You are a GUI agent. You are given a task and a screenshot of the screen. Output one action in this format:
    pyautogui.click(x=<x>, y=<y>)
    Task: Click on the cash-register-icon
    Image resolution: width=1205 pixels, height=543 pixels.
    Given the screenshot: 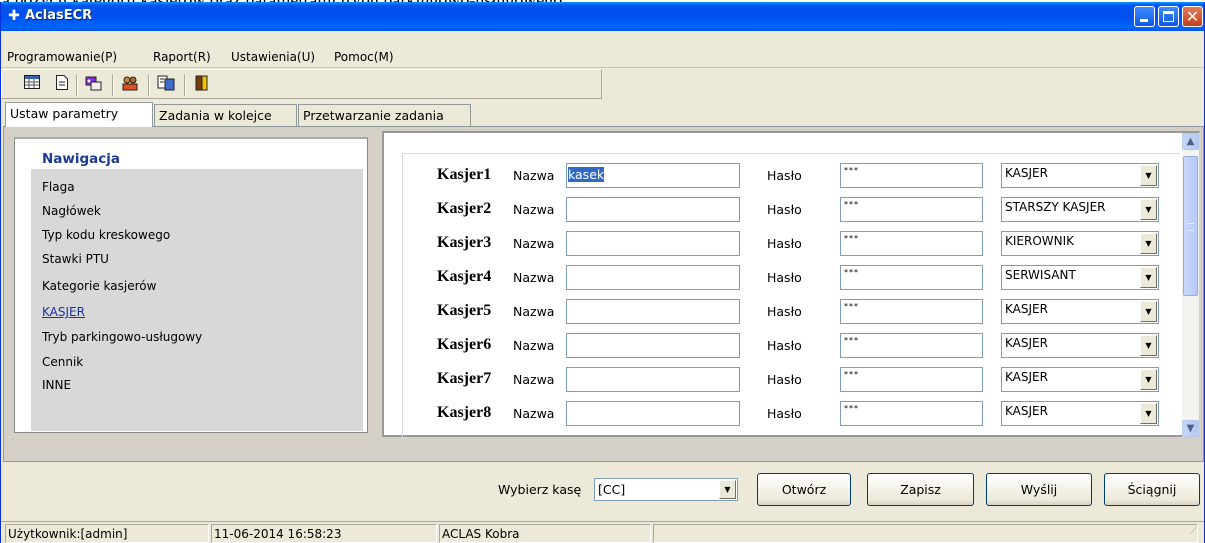 What is the action you would take?
    pyautogui.click(x=94, y=85)
    